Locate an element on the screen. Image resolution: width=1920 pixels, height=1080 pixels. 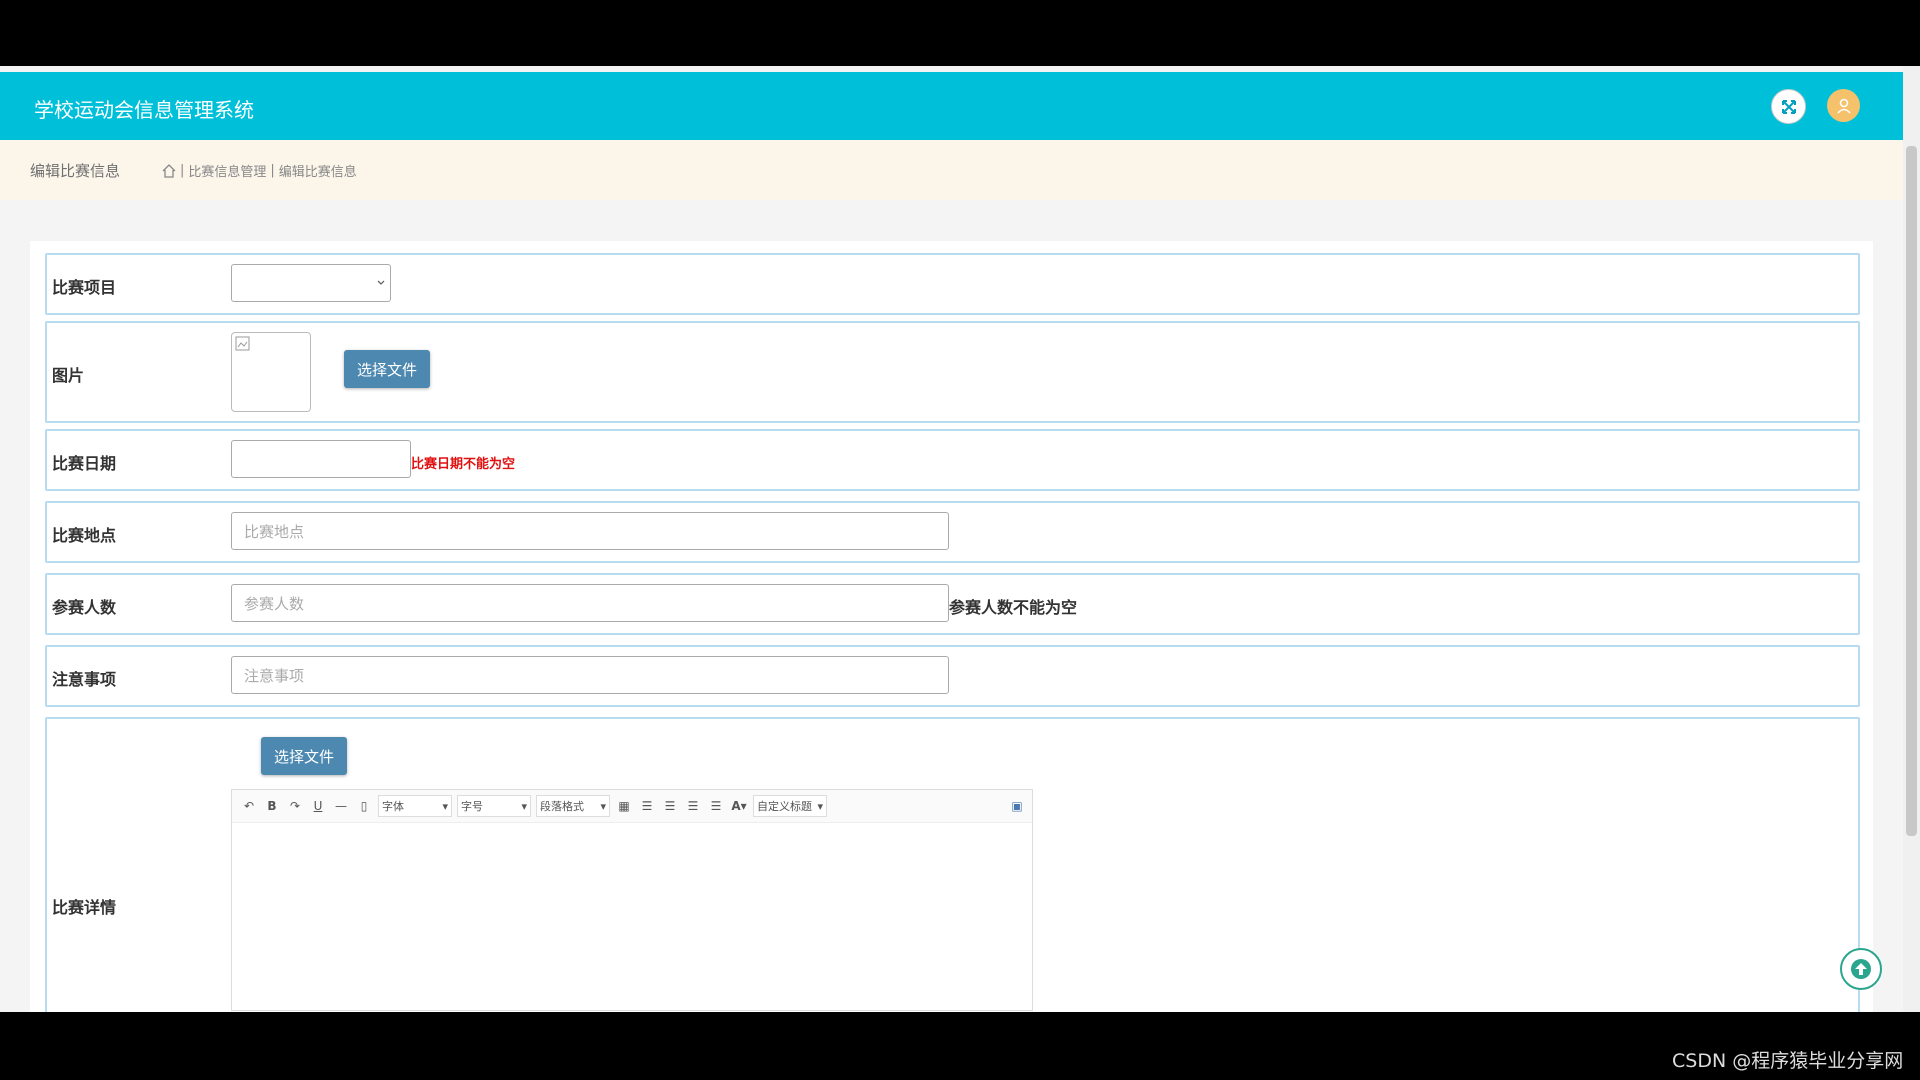
image-label: 图片 is located at coordinates (68, 375).